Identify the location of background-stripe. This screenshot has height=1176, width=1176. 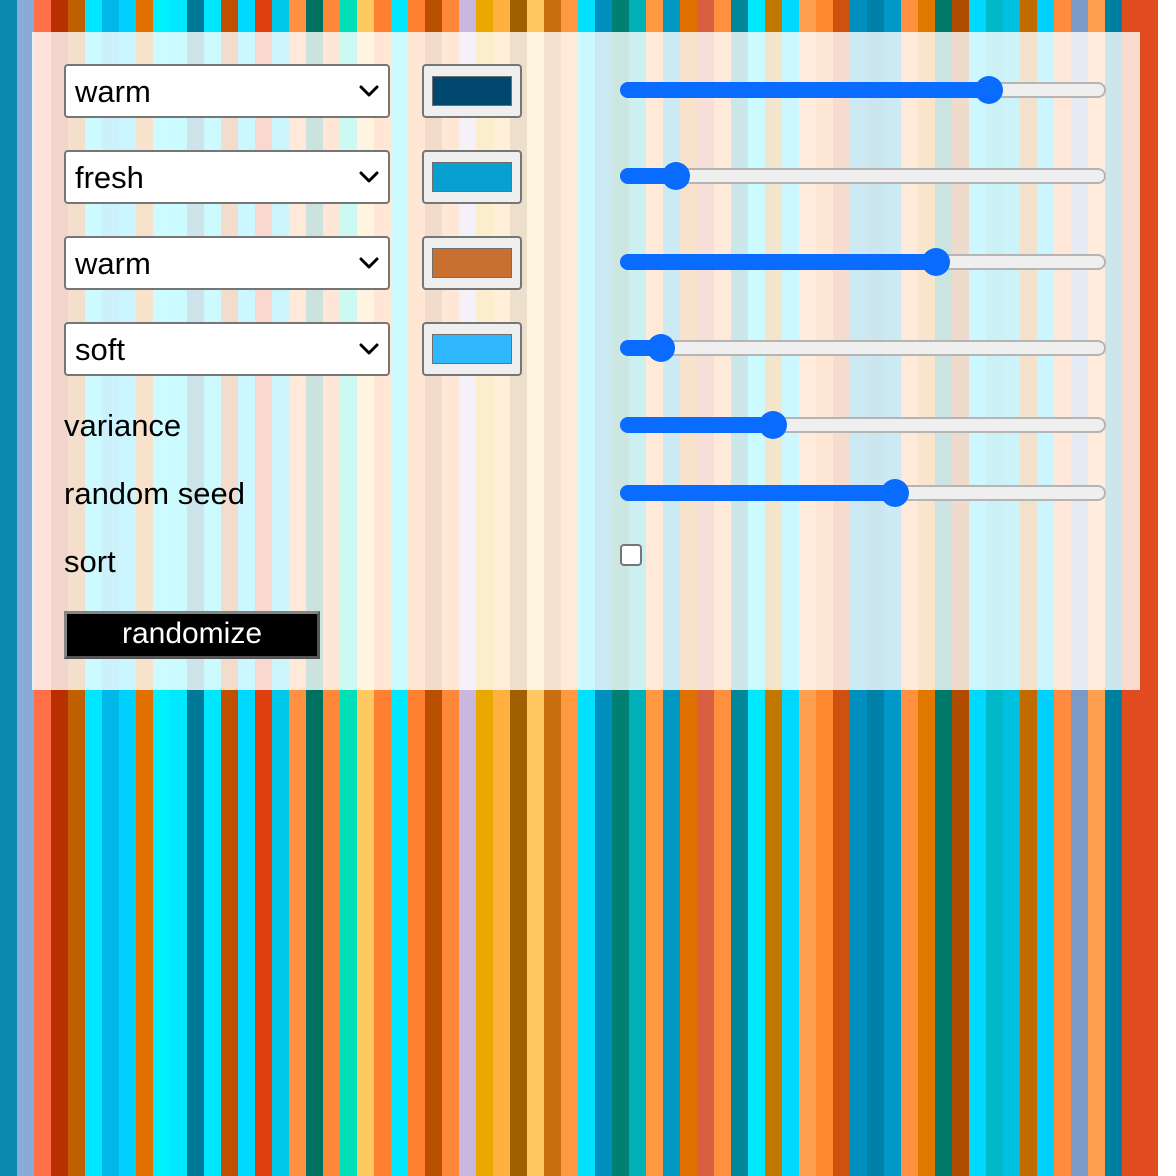
(8, 588).